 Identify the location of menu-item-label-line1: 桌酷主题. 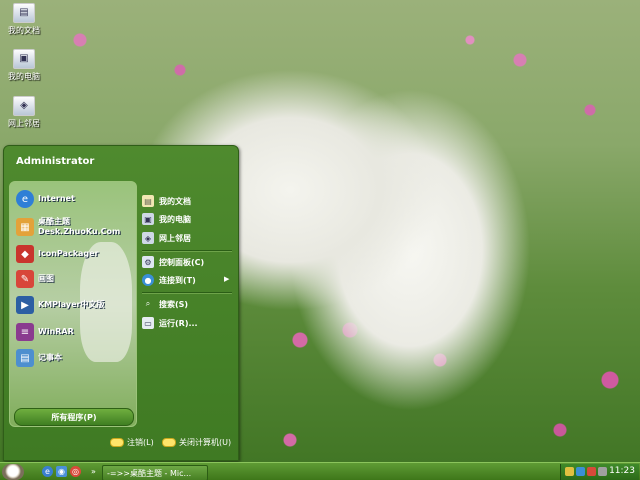
(54, 221).